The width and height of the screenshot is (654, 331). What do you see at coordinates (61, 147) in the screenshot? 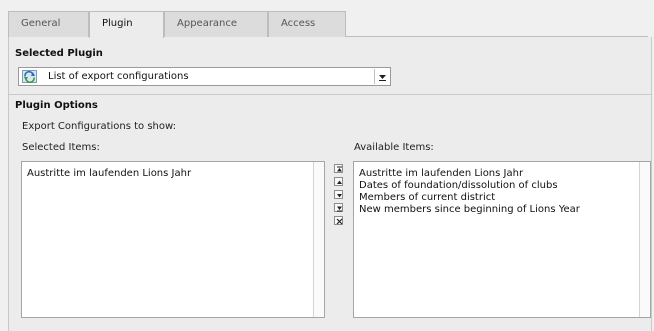
I see `selected-items-label: Selected Items:` at bounding box center [61, 147].